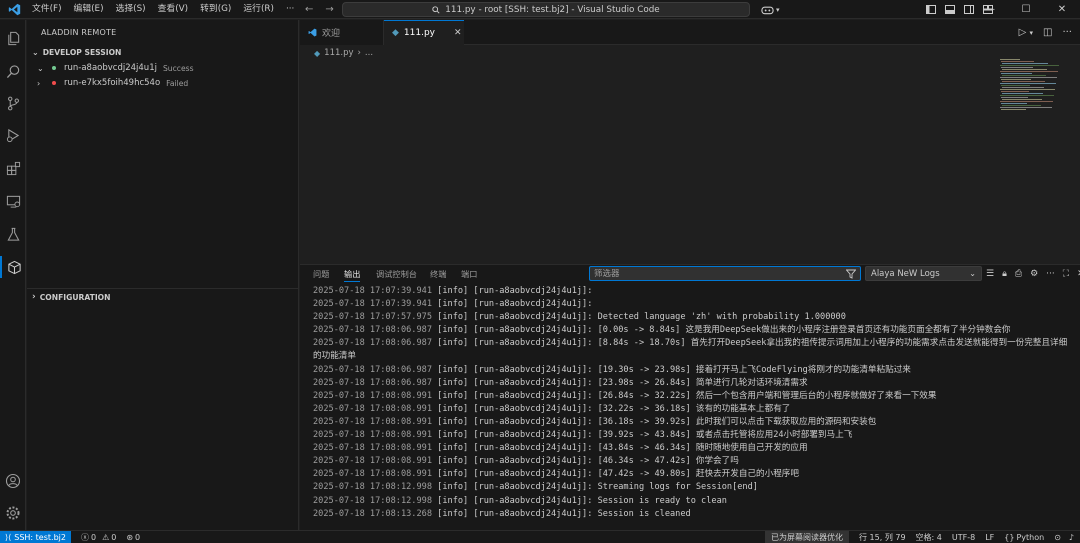  I want to click on navigation-arrows: ← →, so click(319, 9).